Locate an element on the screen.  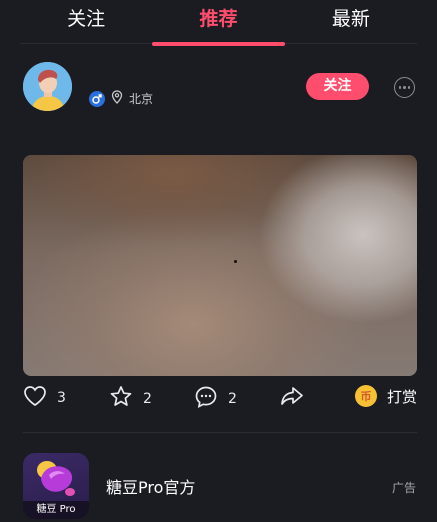
ad-label: 广告 is located at coordinates (404, 488).